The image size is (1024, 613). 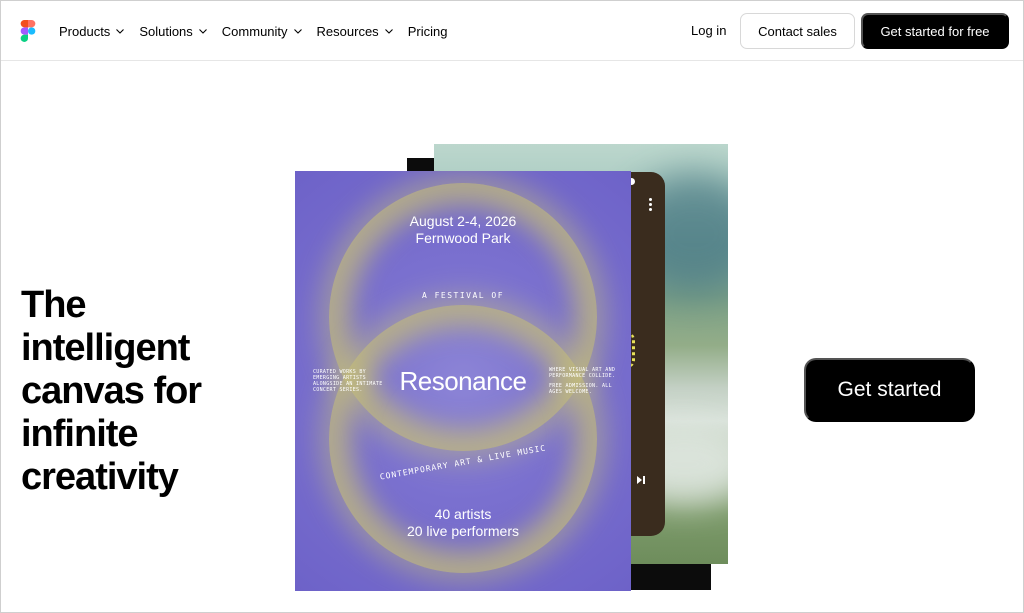 I want to click on get-started-button: Get started, so click(x=889, y=390).